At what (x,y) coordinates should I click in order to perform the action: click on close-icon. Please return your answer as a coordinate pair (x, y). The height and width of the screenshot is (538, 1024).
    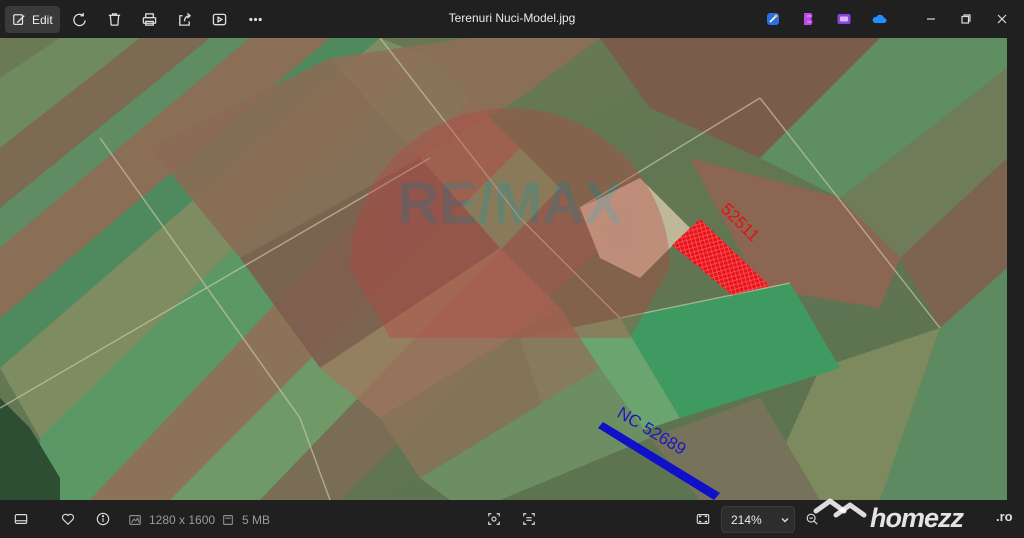
    Looking at the image, I should click on (1002, 19).